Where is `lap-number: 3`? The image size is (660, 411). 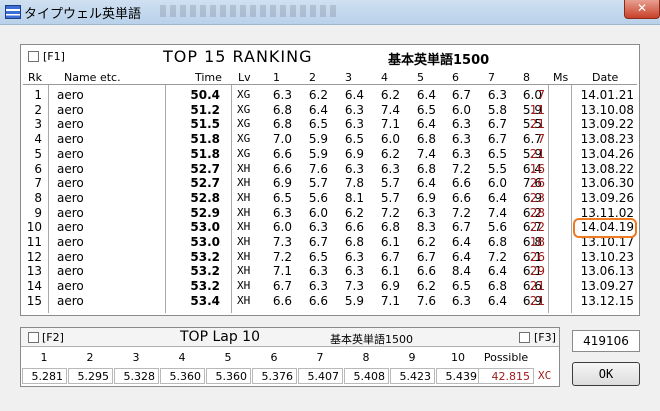
lap-number: 3 is located at coordinates (136, 357).